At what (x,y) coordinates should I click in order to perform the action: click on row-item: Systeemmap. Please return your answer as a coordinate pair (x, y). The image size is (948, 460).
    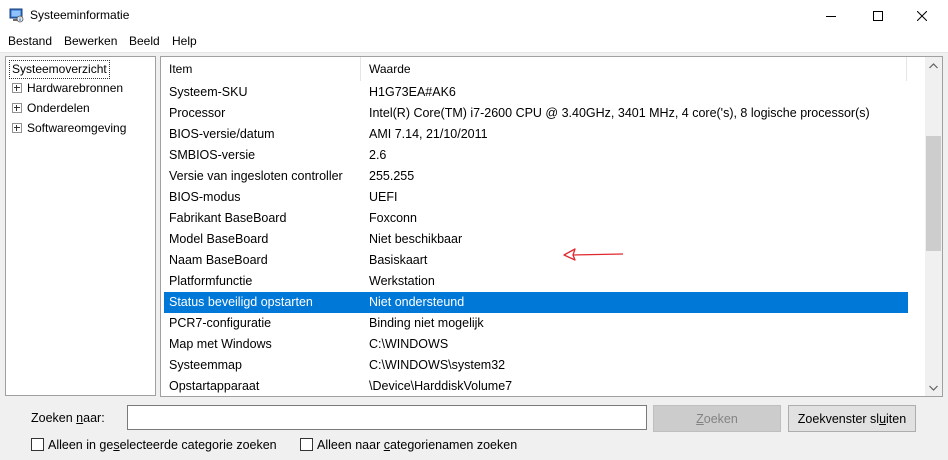
    Looking at the image, I should click on (205, 365).